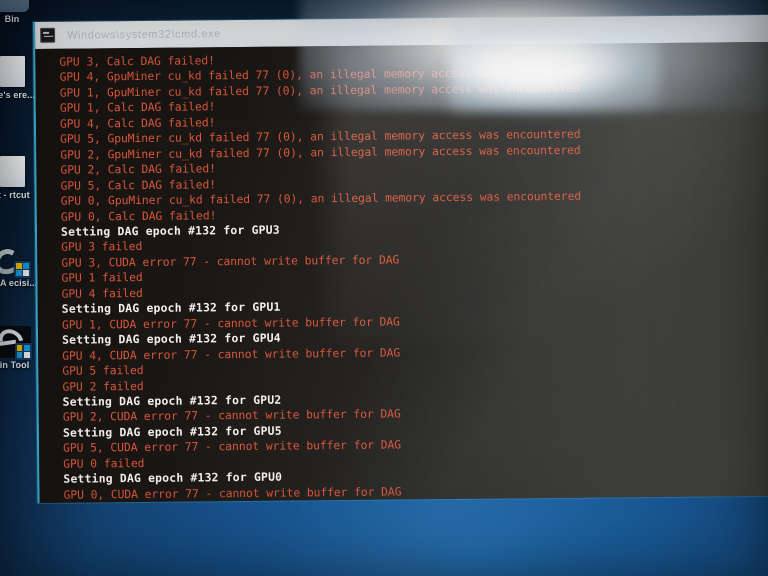 Image resolution: width=768 pixels, height=576 pixels. What do you see at coordinates (48, 35) in the screenshot?
I see `console-icon` at bounding box center [48, 35].